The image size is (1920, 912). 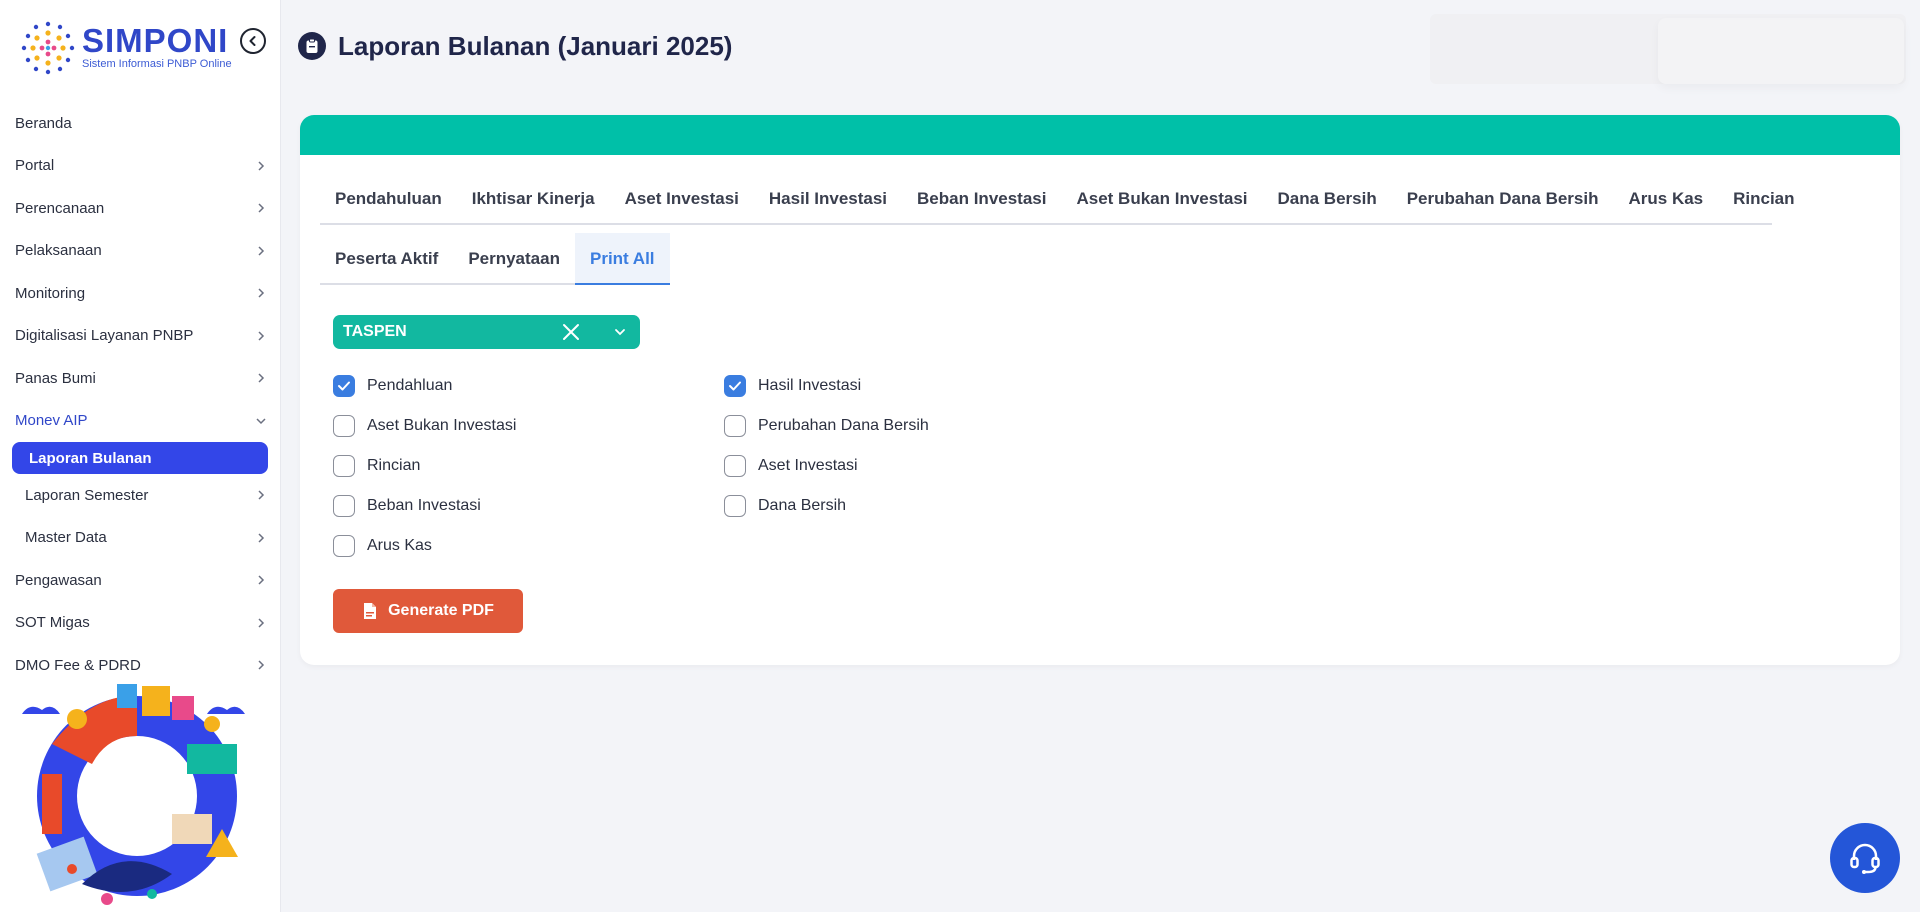 I want to click on checkbox-label: Aset Investasi, so click(x=808, y=465).